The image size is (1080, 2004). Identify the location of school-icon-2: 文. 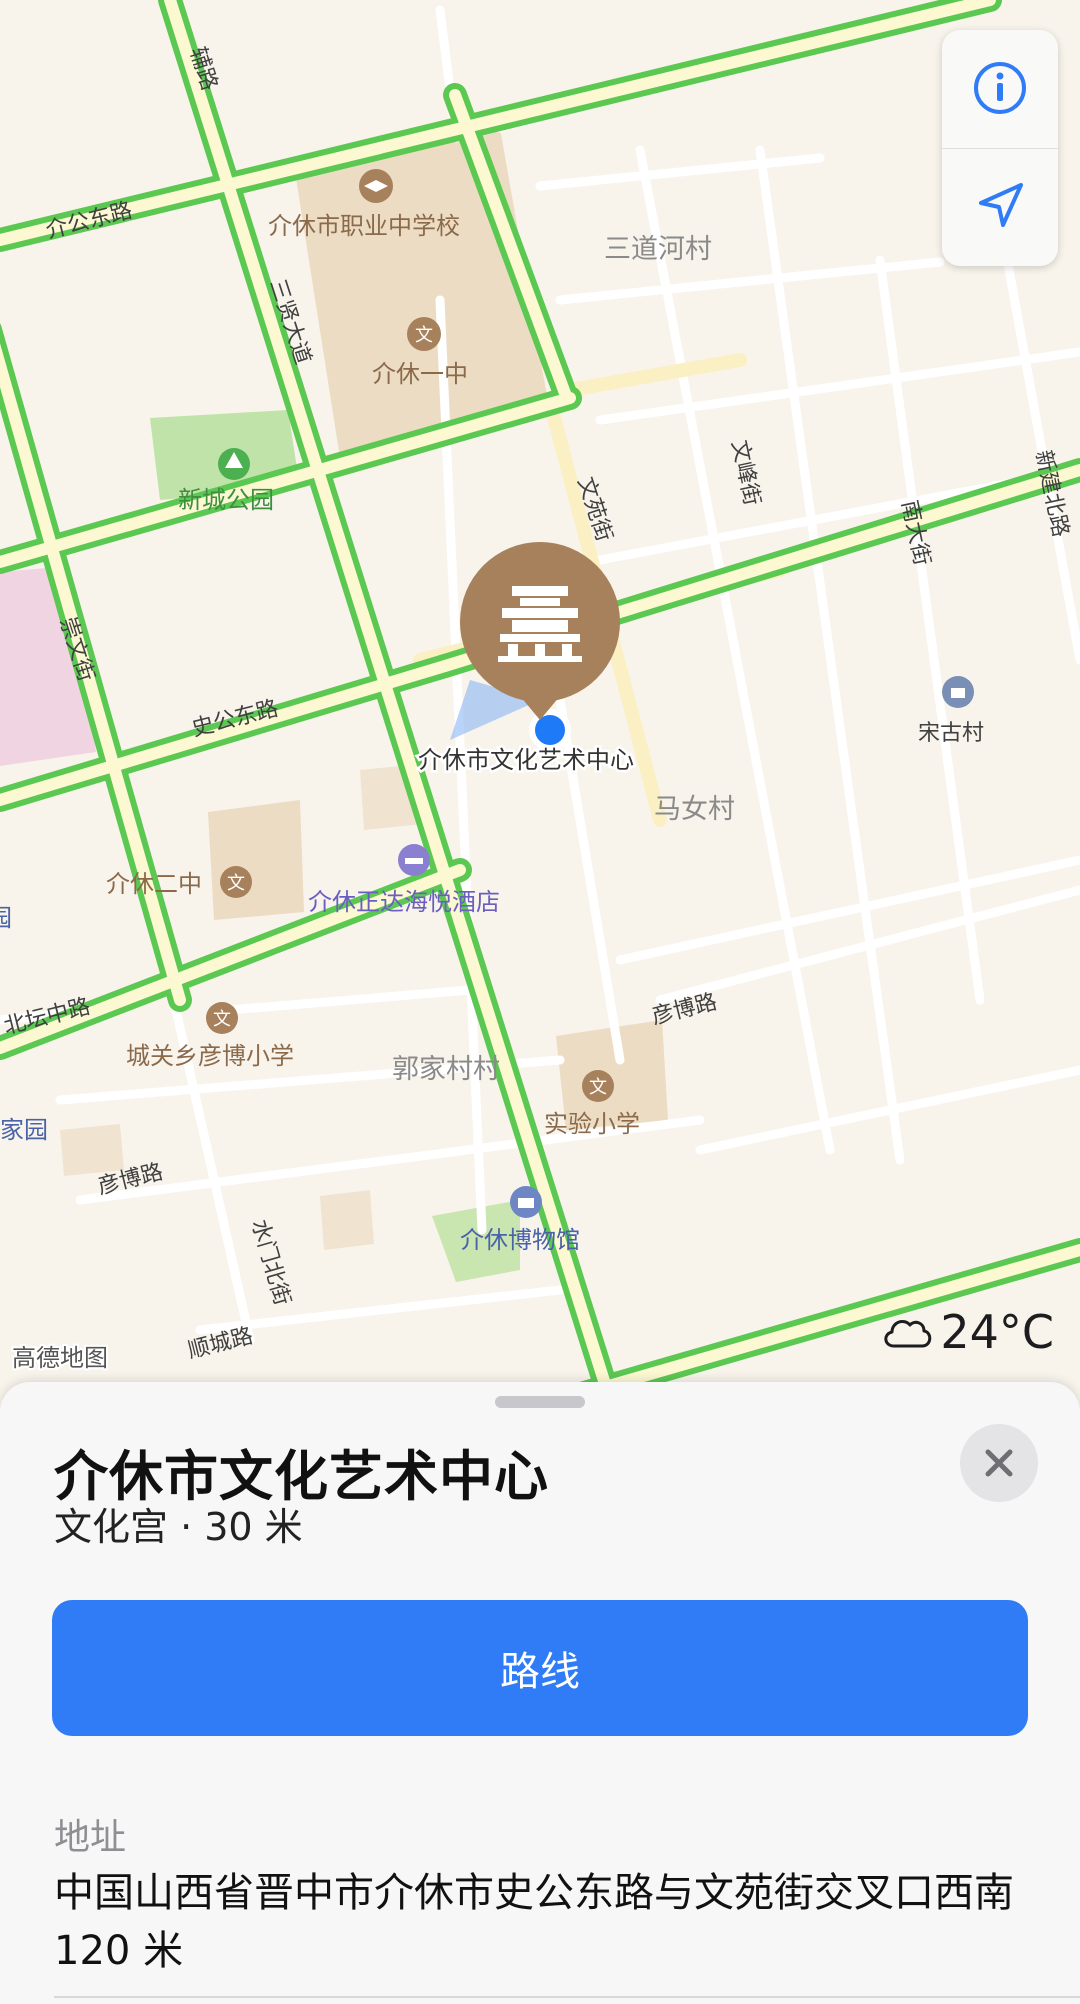
(236, 882).